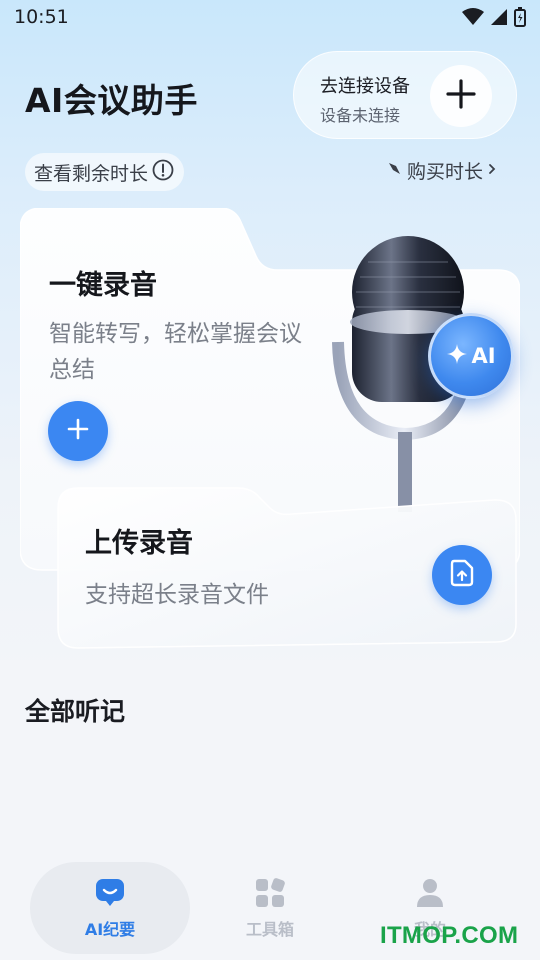 The image size is (540, 960). I want to click on upload-file-icon, so click(462, 575).